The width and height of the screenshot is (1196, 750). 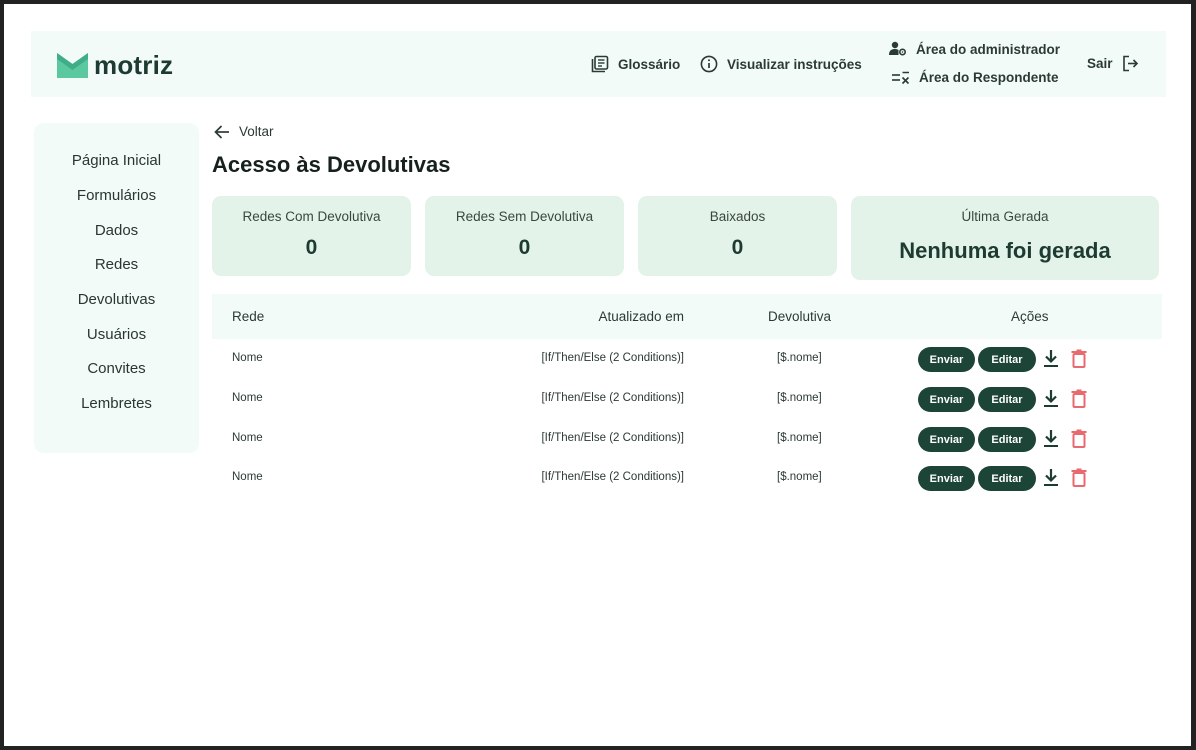 I want to click on page-title: Acesso às Devolutivas, so click(x=331, y=164).